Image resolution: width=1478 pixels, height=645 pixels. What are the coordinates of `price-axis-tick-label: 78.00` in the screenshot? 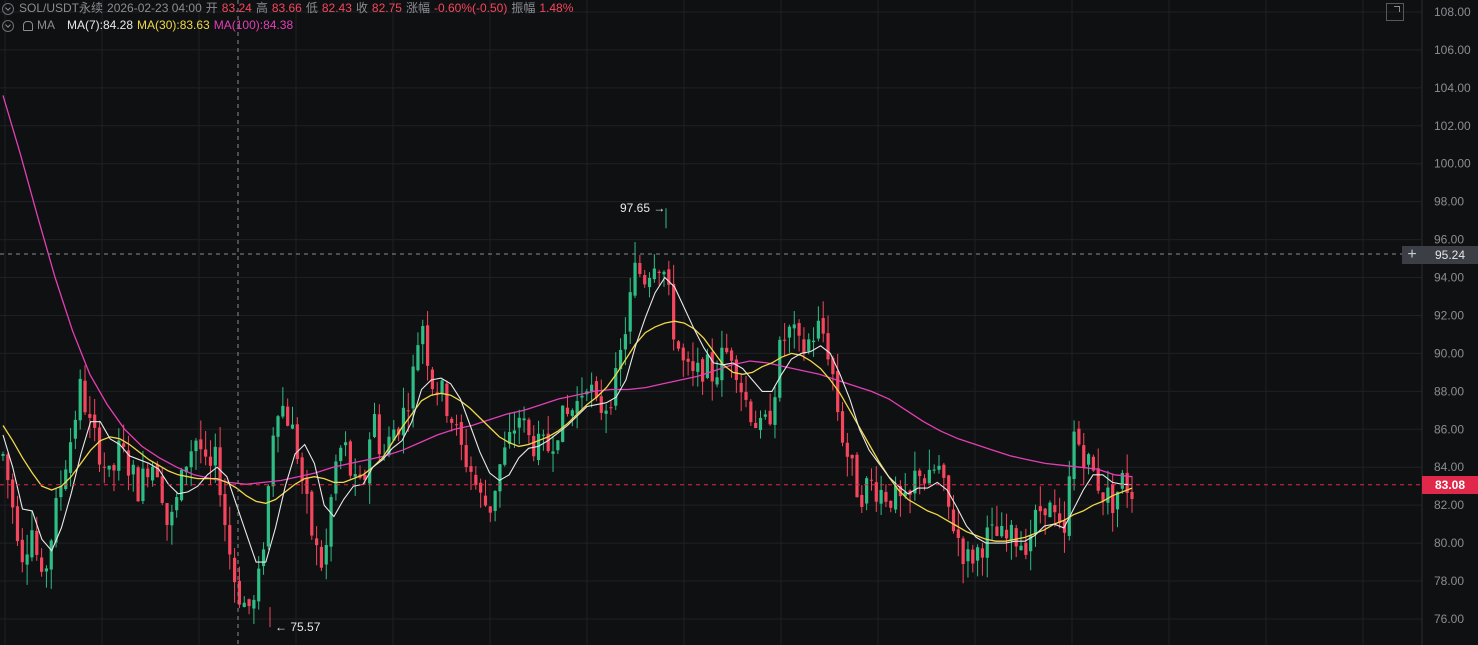 It's located at (1449, 581).